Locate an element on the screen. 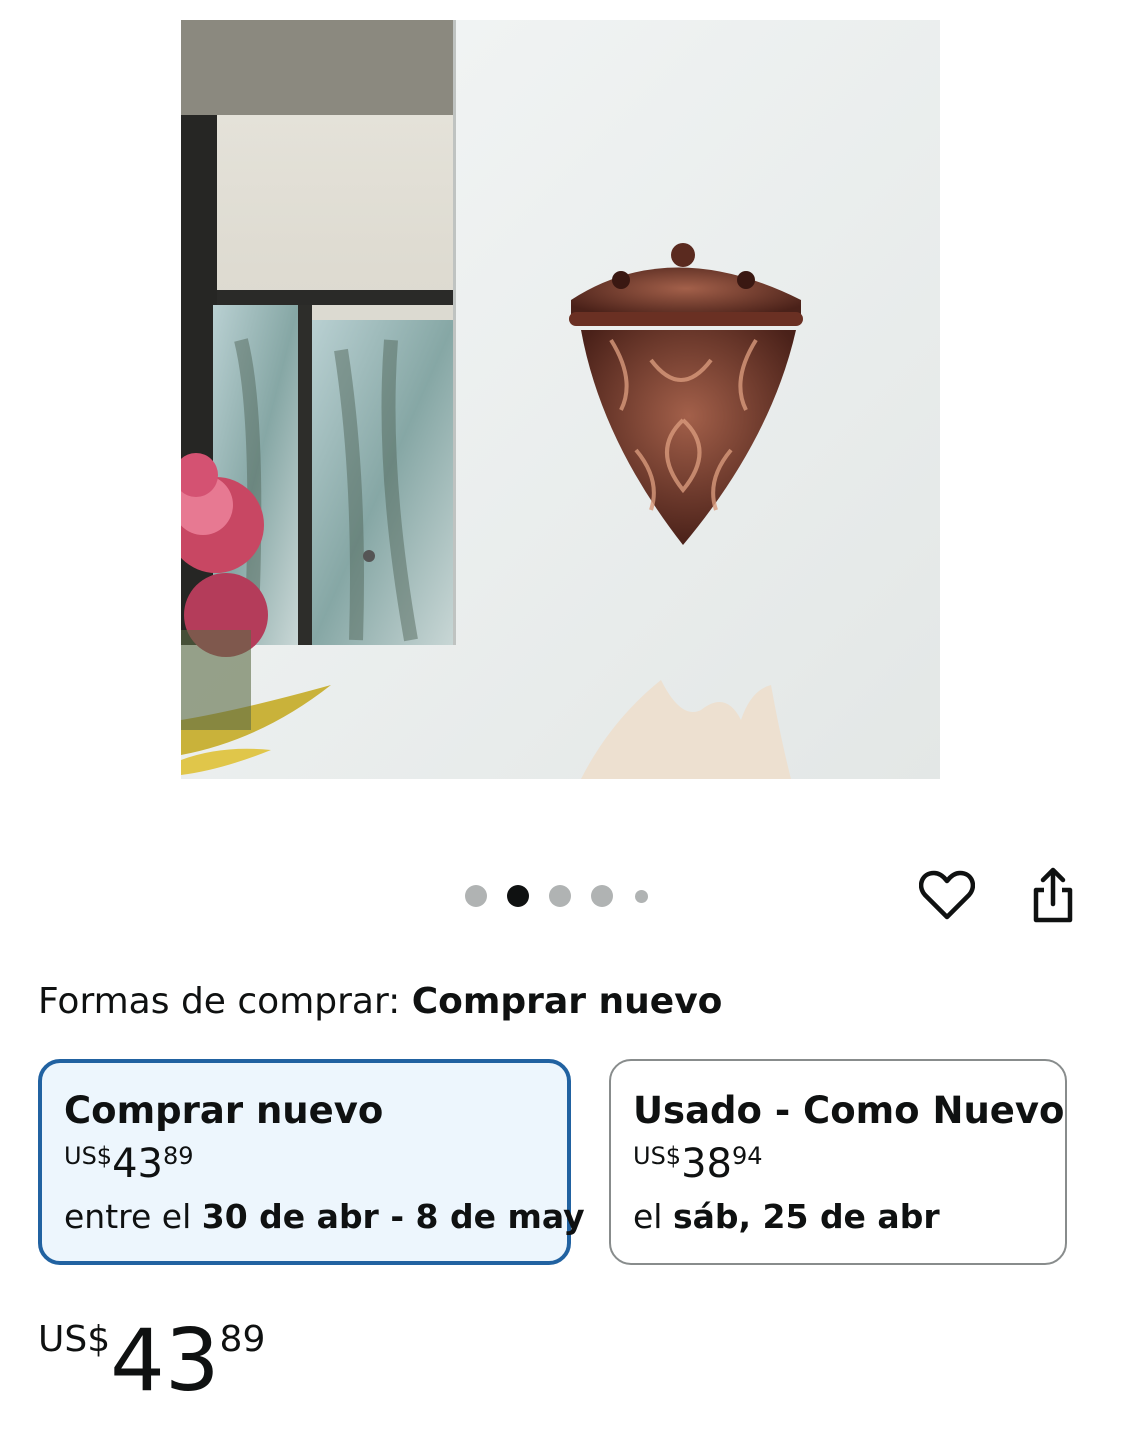 This screenshot has height=1440, width=1121. share-icon is located at coordinates (1053, 895).